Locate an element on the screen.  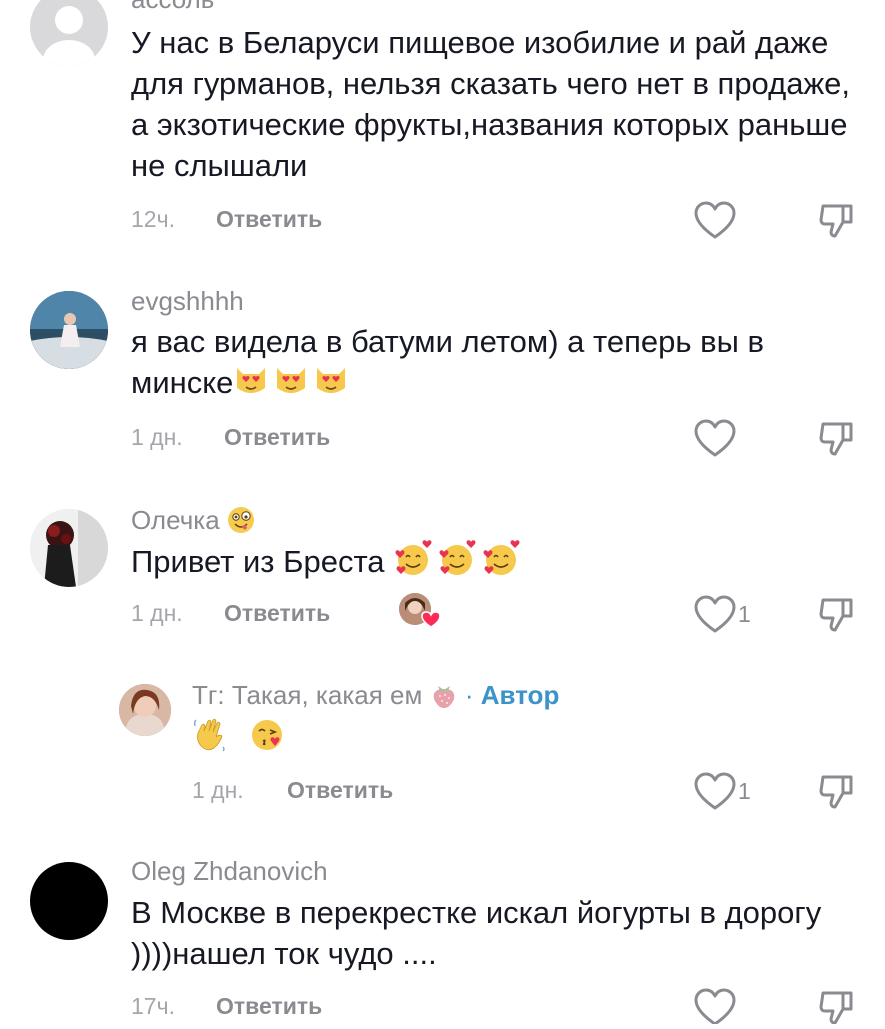
smiling-face-with-hearts-emoji is located at coordinates (460, 564).